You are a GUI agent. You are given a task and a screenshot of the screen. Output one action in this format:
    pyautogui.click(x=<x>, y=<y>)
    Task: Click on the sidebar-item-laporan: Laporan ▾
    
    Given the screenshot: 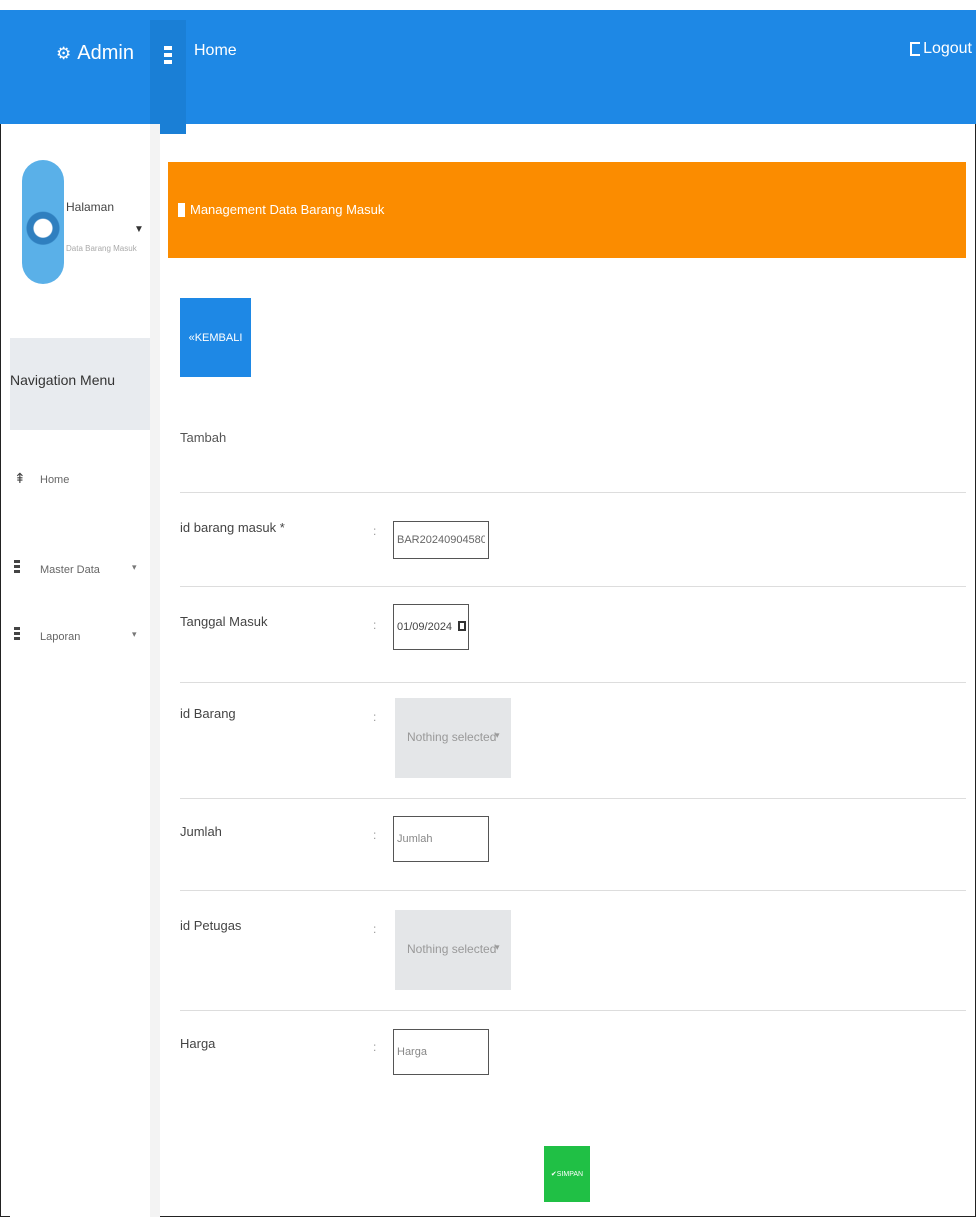 What is the action you would take?
    pyautogui.click(x=79, y=642)
    